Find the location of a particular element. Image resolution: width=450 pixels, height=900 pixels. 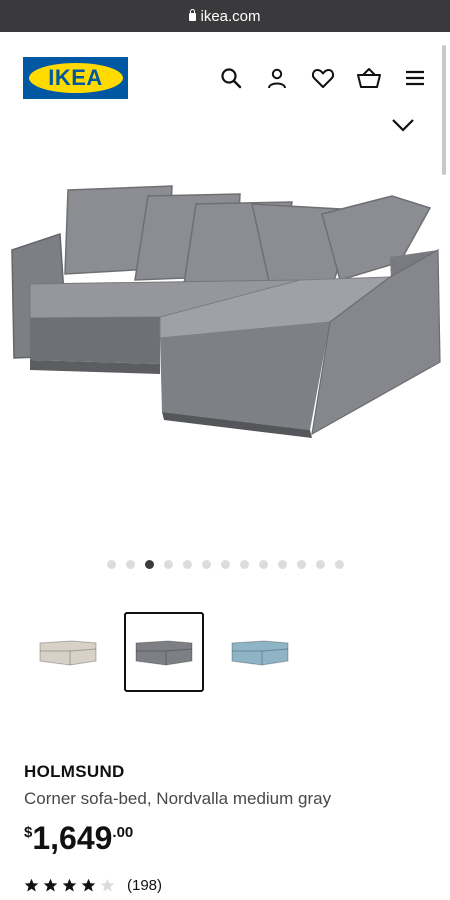

price-decimal: .00 is located at coordinates (123, 832).